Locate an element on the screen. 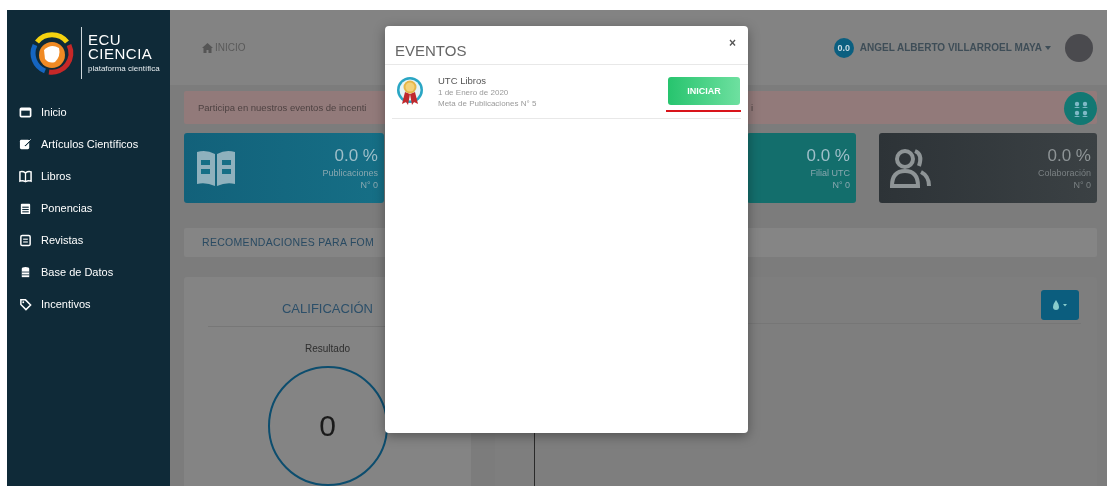 This screenshot has height=486, width=1107. event-goal: Meta de Publicaciones N° 5 is located at coordinates (487, 103).